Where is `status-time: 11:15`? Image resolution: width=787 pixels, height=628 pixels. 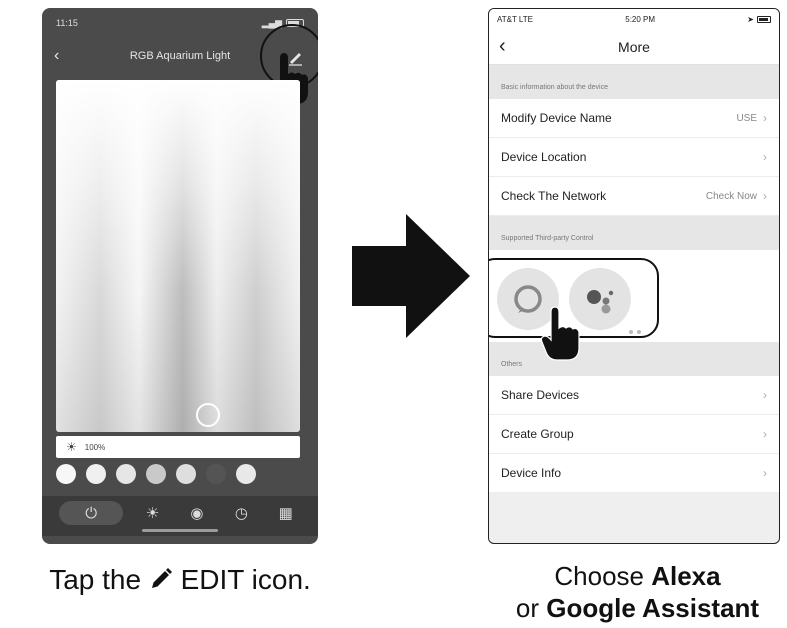
status-time: 11:15 is located at coordinates (67, 23).